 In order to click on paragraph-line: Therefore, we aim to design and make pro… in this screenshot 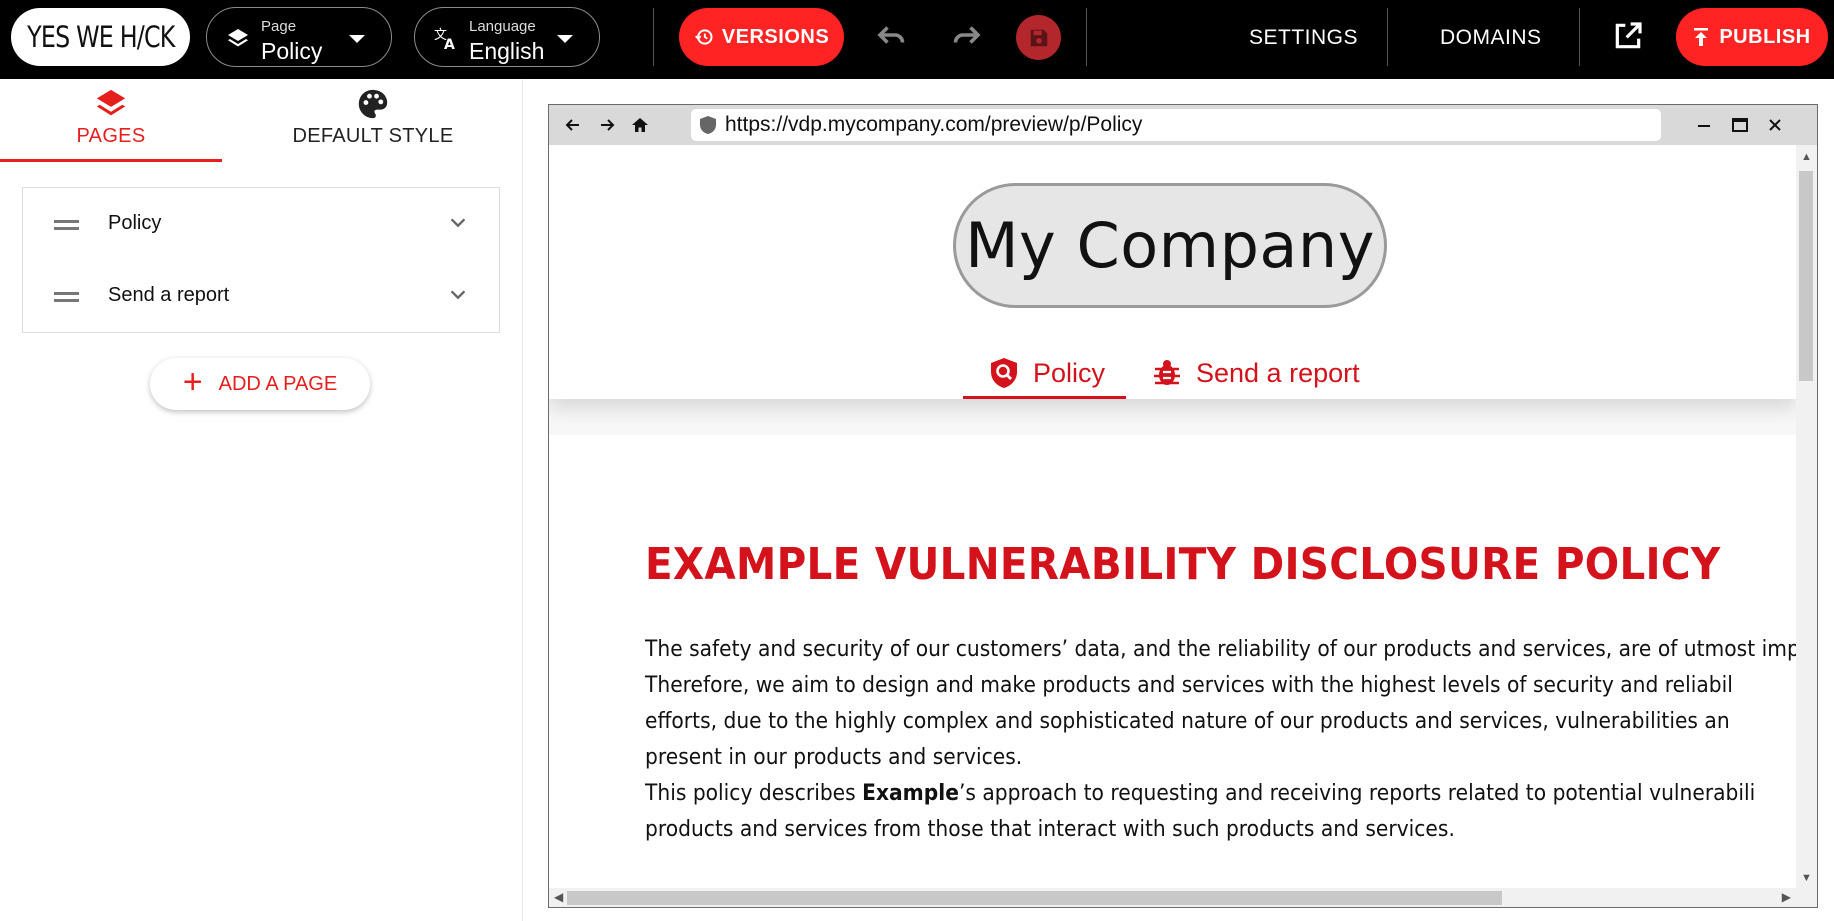, I will do `click(1189, 685)`.